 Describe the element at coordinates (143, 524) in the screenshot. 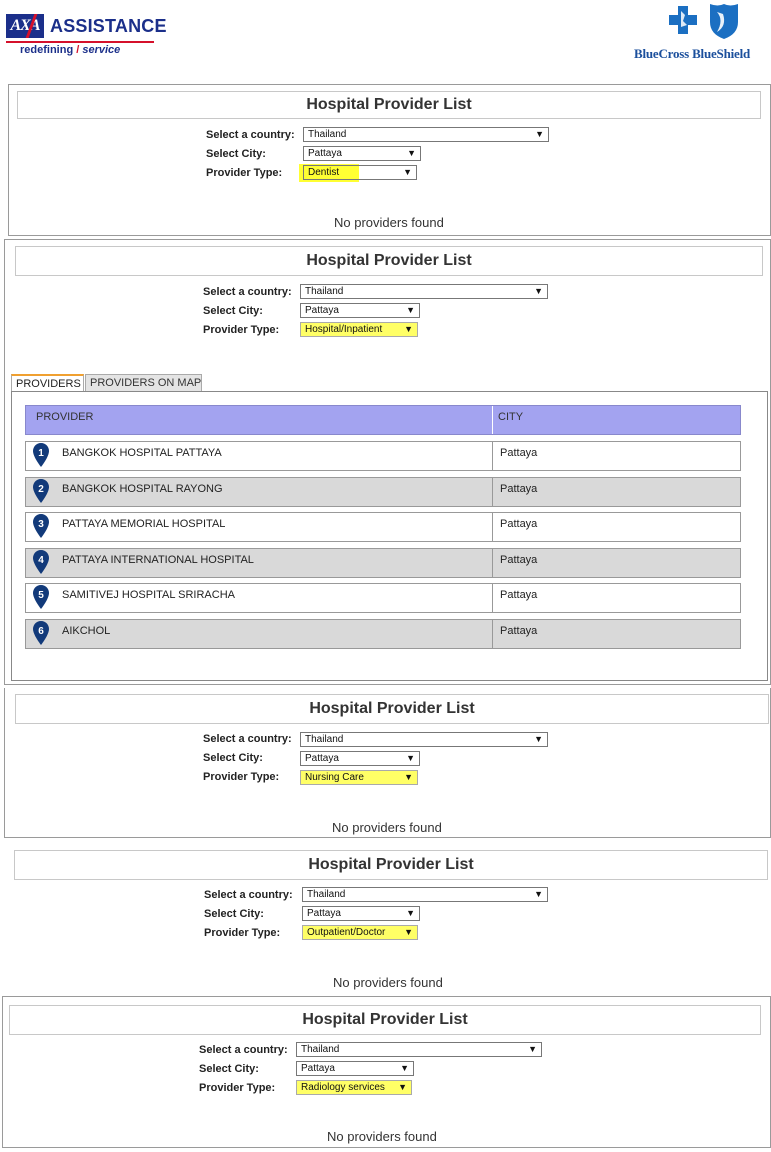

I see `provider-name: PATTAYA MEMORIAL HOSPITAL` at that location.